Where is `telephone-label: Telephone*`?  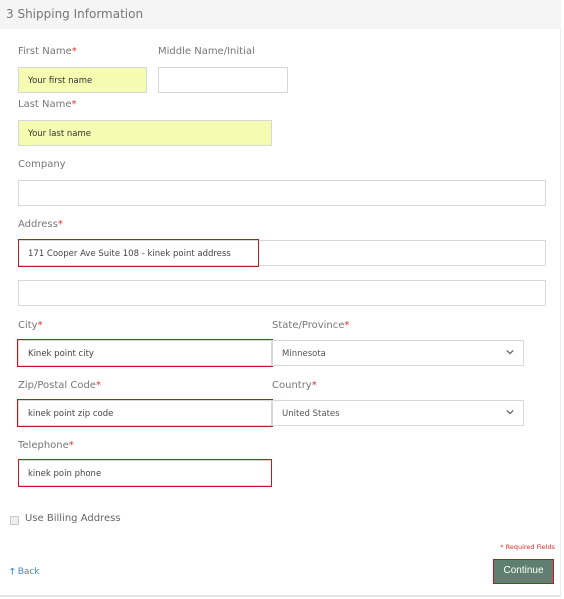
telephone-label: Telephone* is located at coordinates (46, 445).